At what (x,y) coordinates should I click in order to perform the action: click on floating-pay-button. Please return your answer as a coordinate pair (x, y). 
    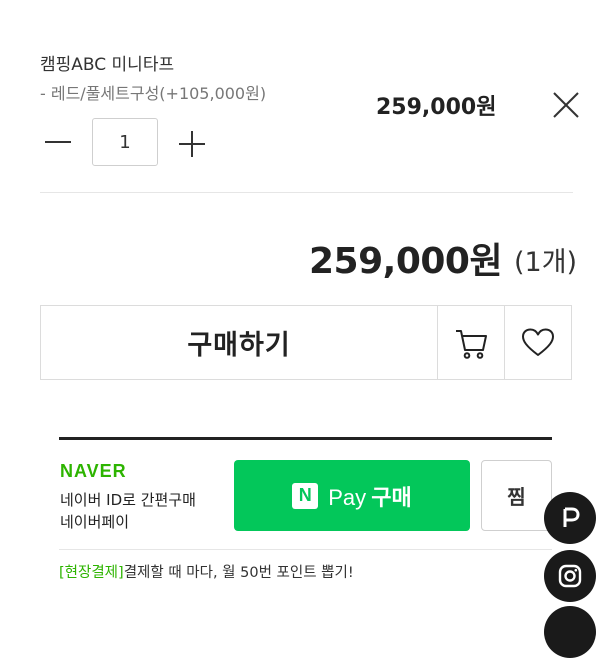
    Looking at the image, I should click on (570, 518).